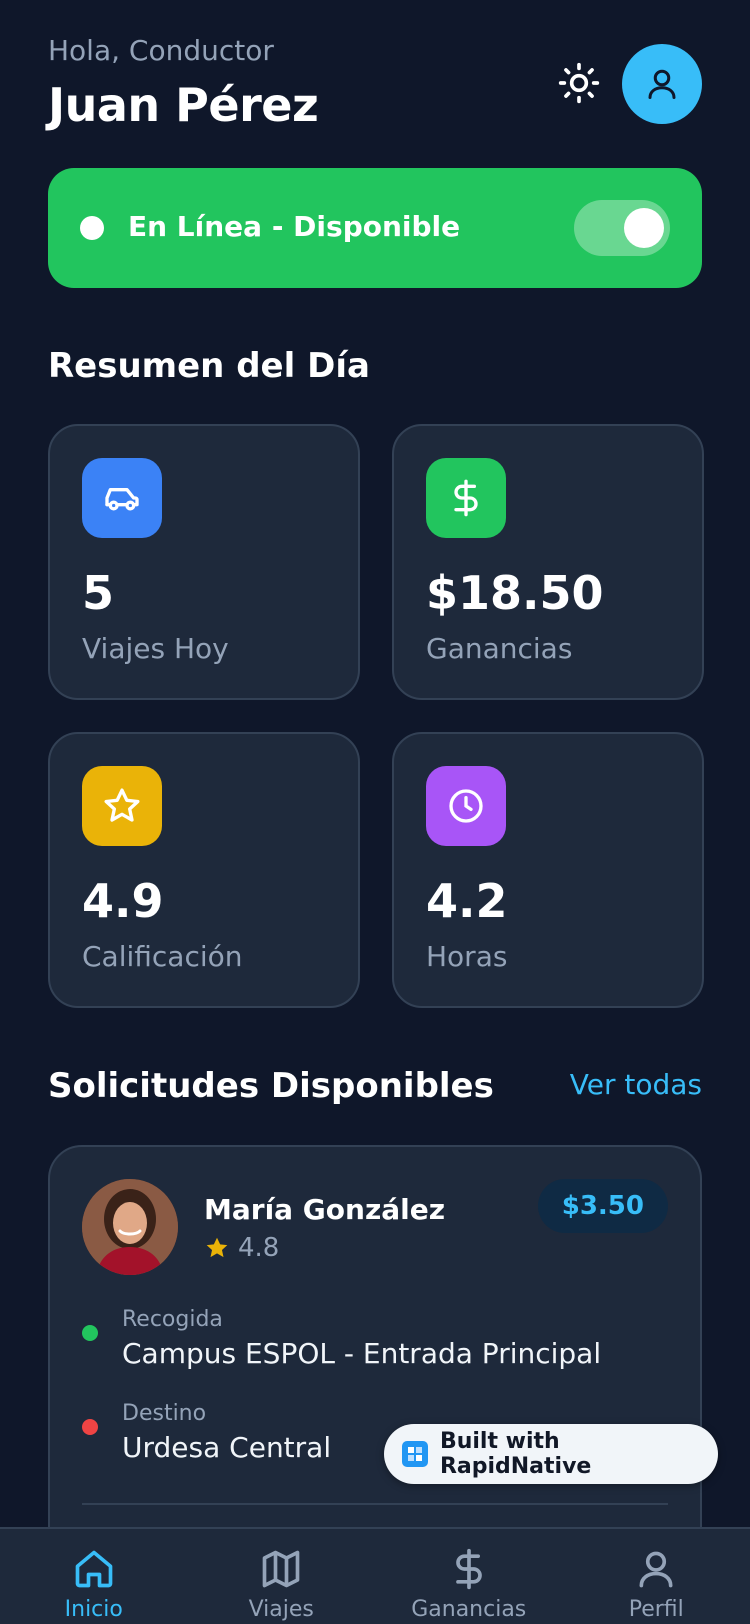  What do you see at coordinates (204, 562) in the screenshot?
I see `stat-card-trips: 5 Viajes Hoy` at bounding box center [204, 562].